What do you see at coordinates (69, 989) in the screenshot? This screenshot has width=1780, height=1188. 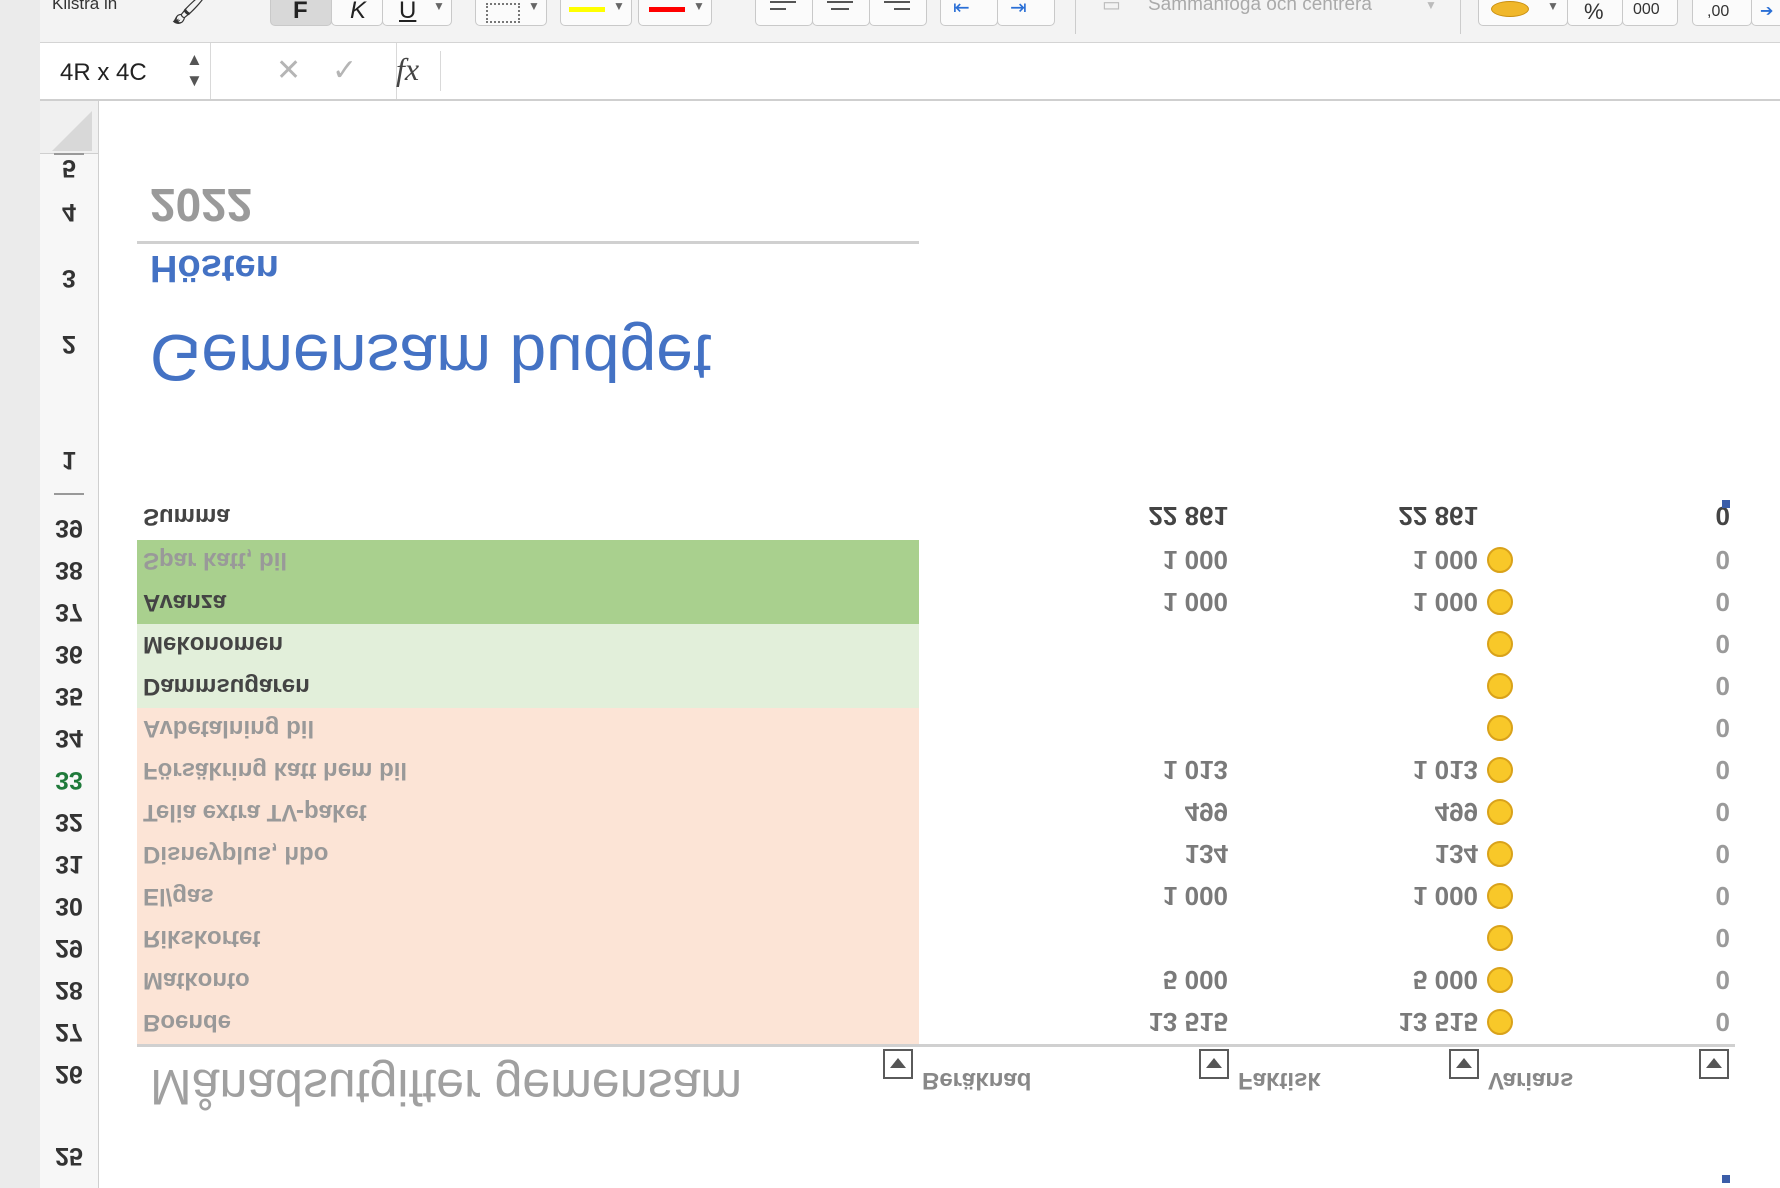 I see `row-number: 28` at bounding box center [69, 989].